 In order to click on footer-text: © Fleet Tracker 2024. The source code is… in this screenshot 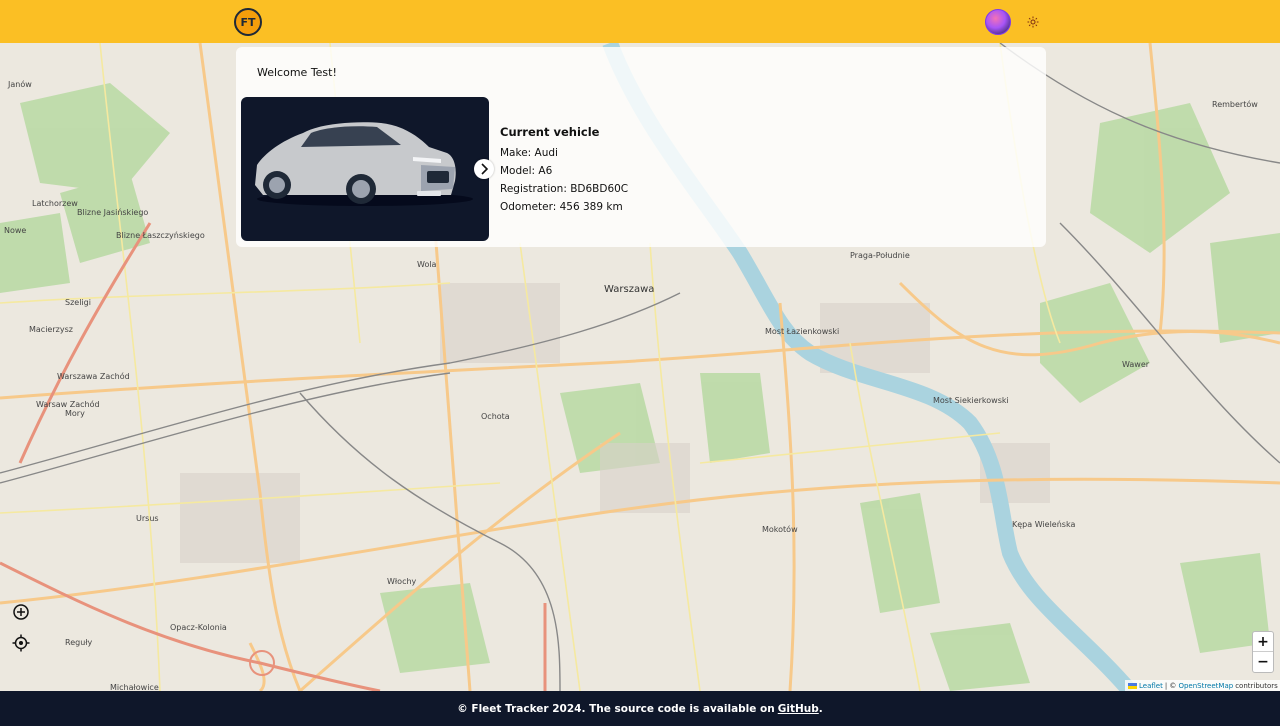, I will do `click(616, 708)`.